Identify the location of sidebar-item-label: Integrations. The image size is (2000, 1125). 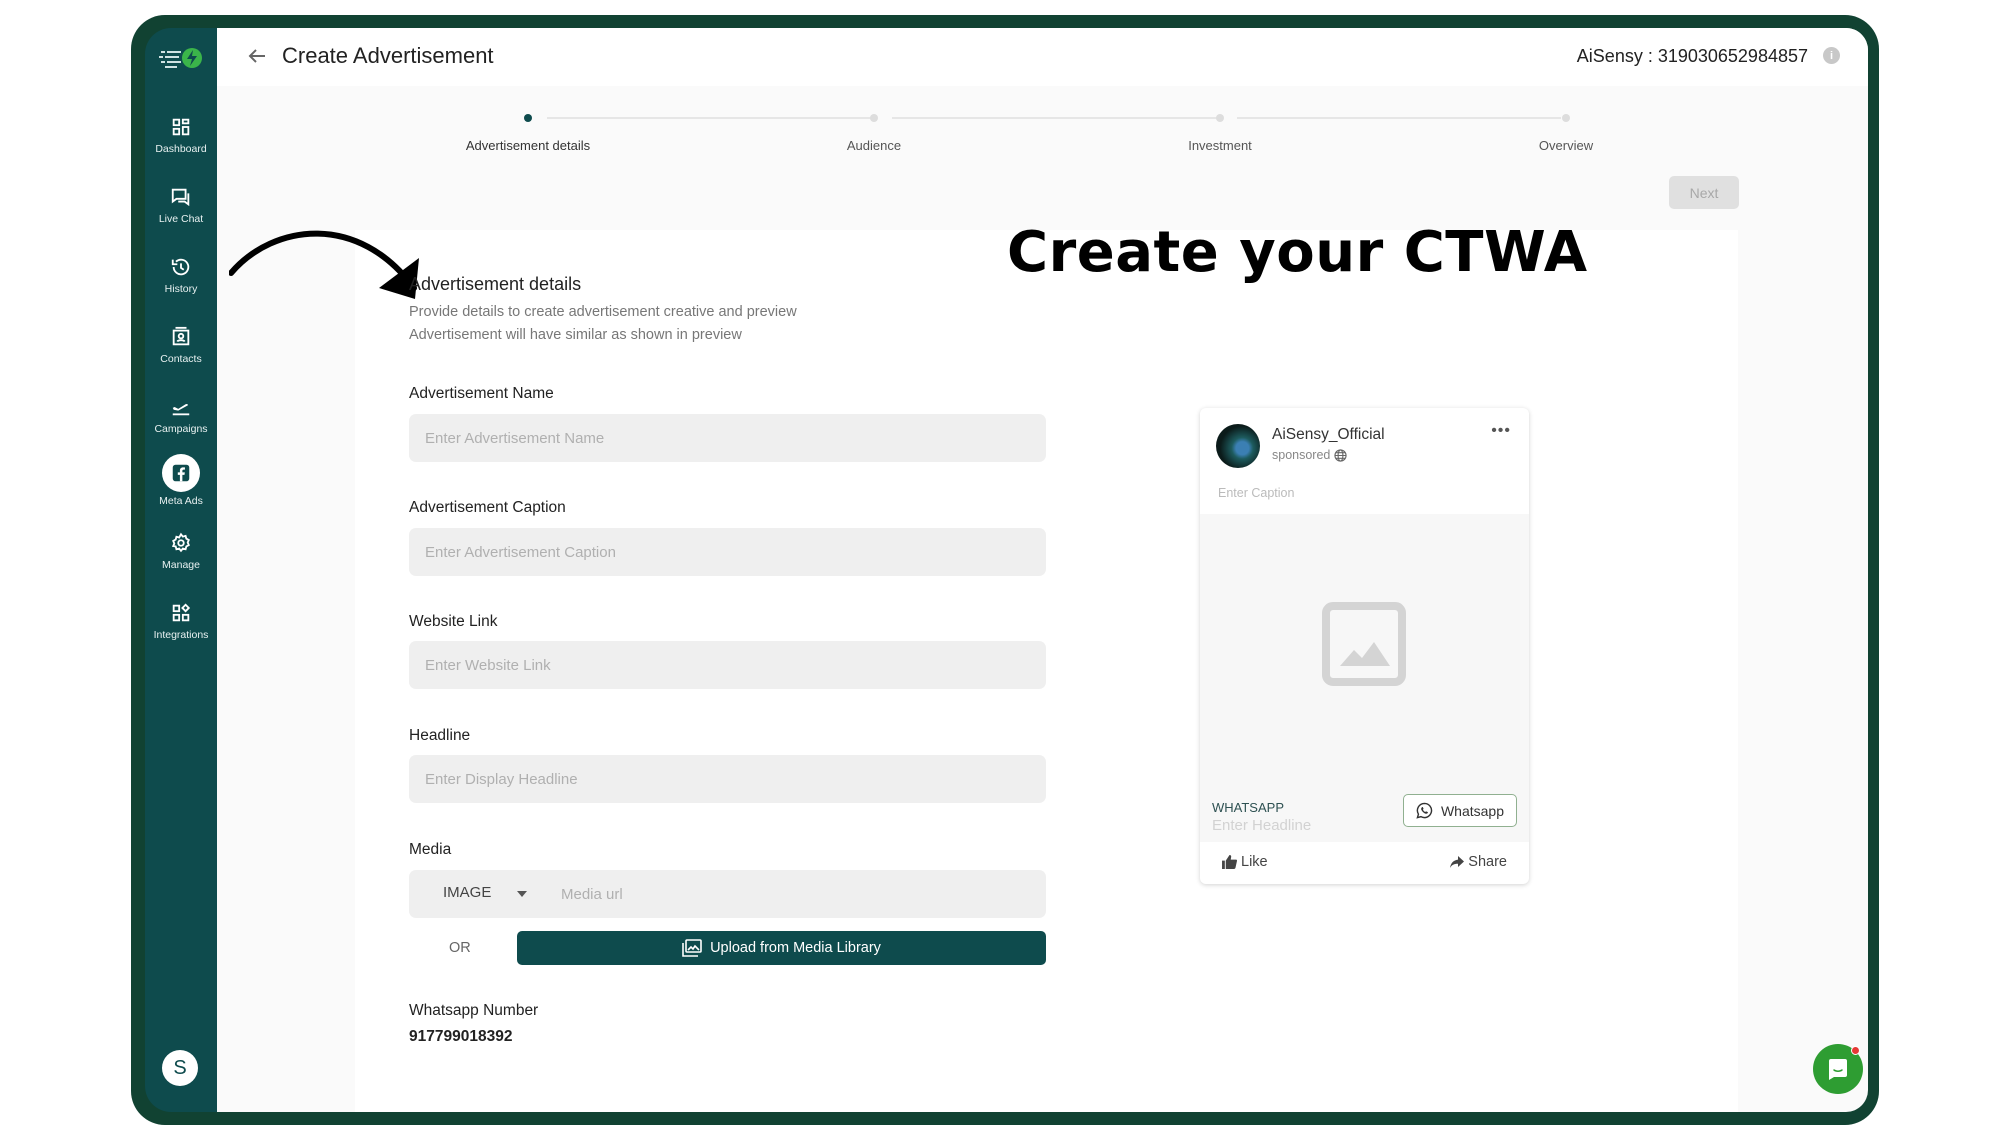
(181, 635).